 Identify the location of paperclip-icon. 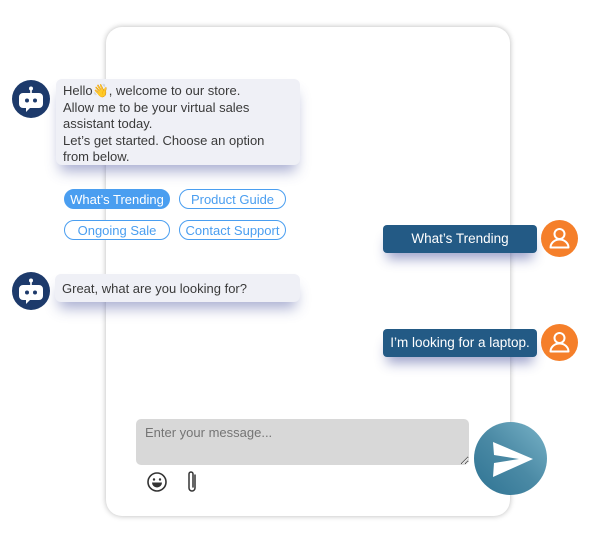
(192, 481).